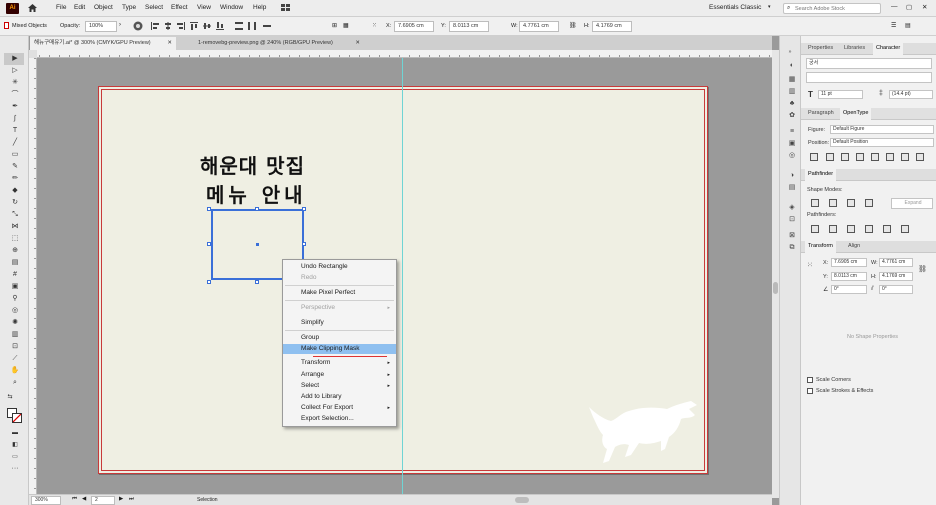 This screenshot has height=505, width=936. What do you see at coordinates (792, 116) in the screenshot?
I see `symbols-panel-icon: ✿` at bounding box center [792, 116].